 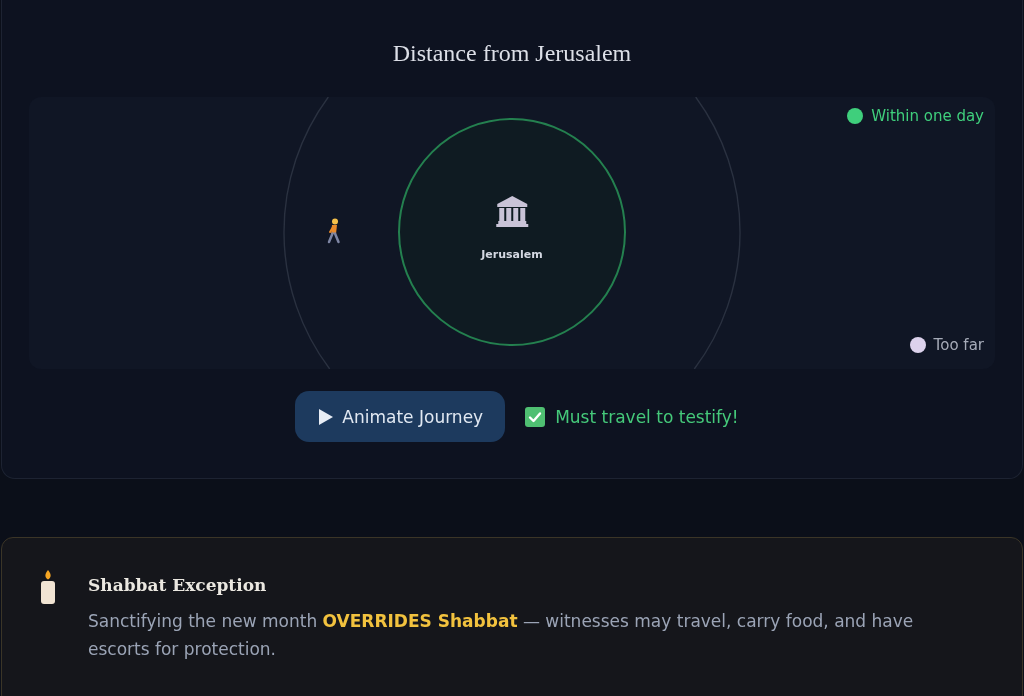 What do you see at coordinates (647, 416) in the screenshot?
I see `checkbox-label: Must travel to testify!` at bounding box center [647, 416].